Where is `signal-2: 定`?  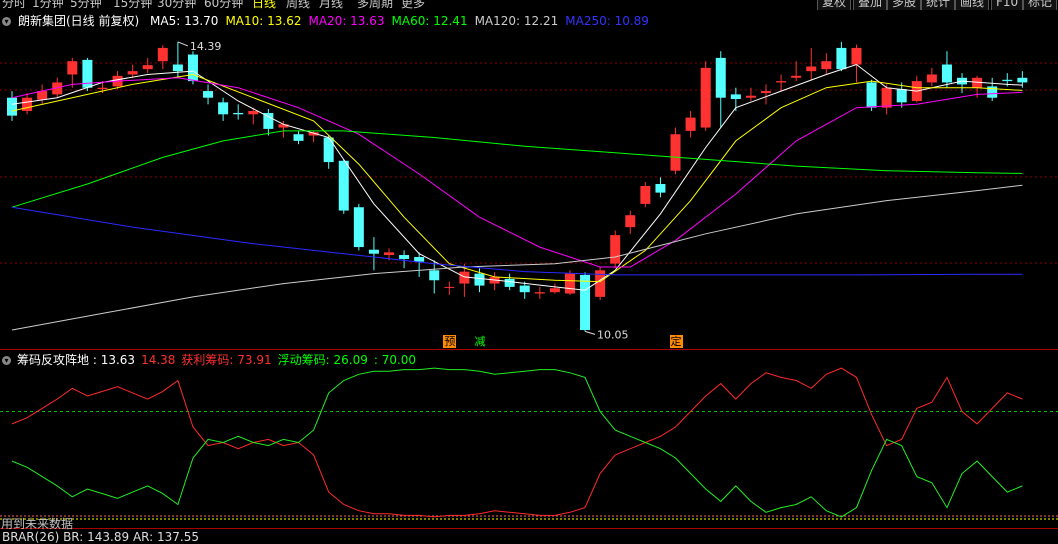 signal-2: 定 is located at coordinates (676, 341).